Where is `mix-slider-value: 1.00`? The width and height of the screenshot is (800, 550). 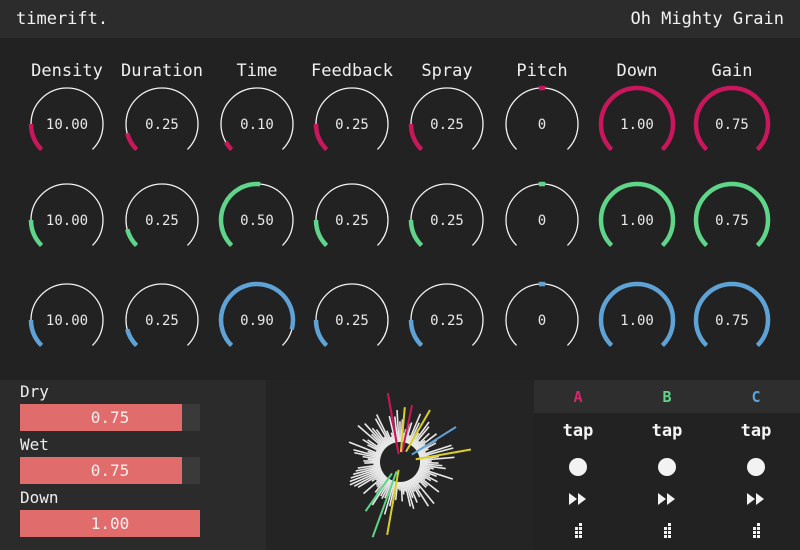
mix-slider-value: 1.00 is located at coordinates (110, 523).